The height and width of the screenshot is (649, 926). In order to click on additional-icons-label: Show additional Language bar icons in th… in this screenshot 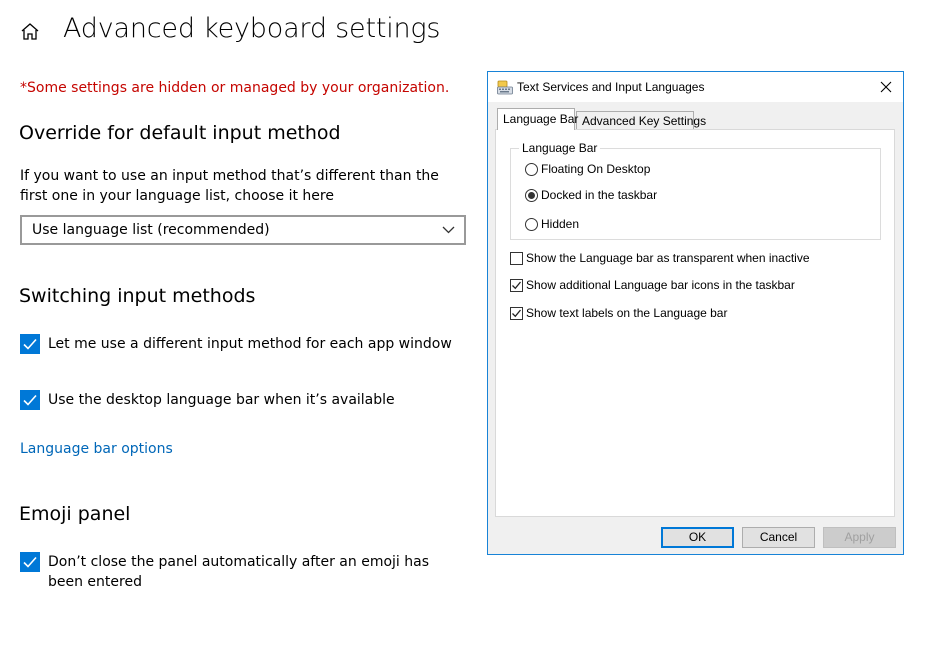, I will do `click(660, 285)`.